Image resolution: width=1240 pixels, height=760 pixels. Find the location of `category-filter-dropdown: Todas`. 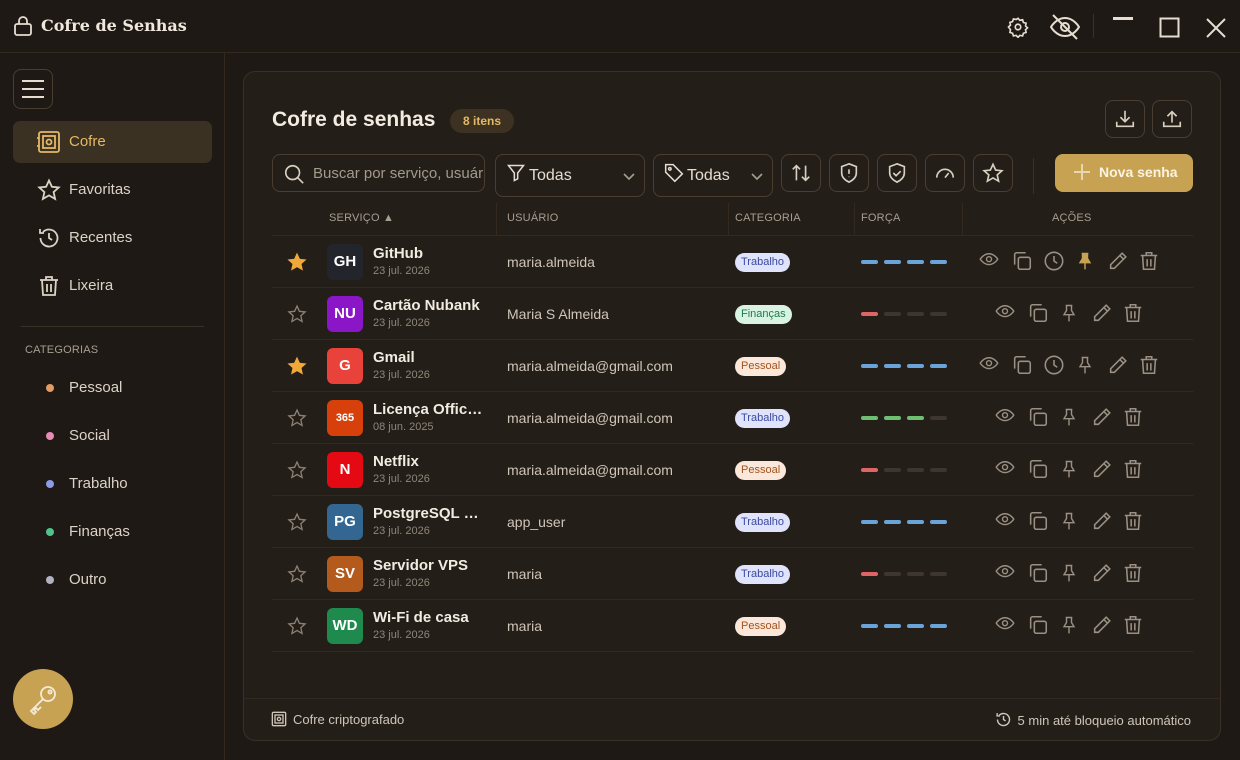

category-filter-dropdown: Todas is located at coordinates (570, 175).